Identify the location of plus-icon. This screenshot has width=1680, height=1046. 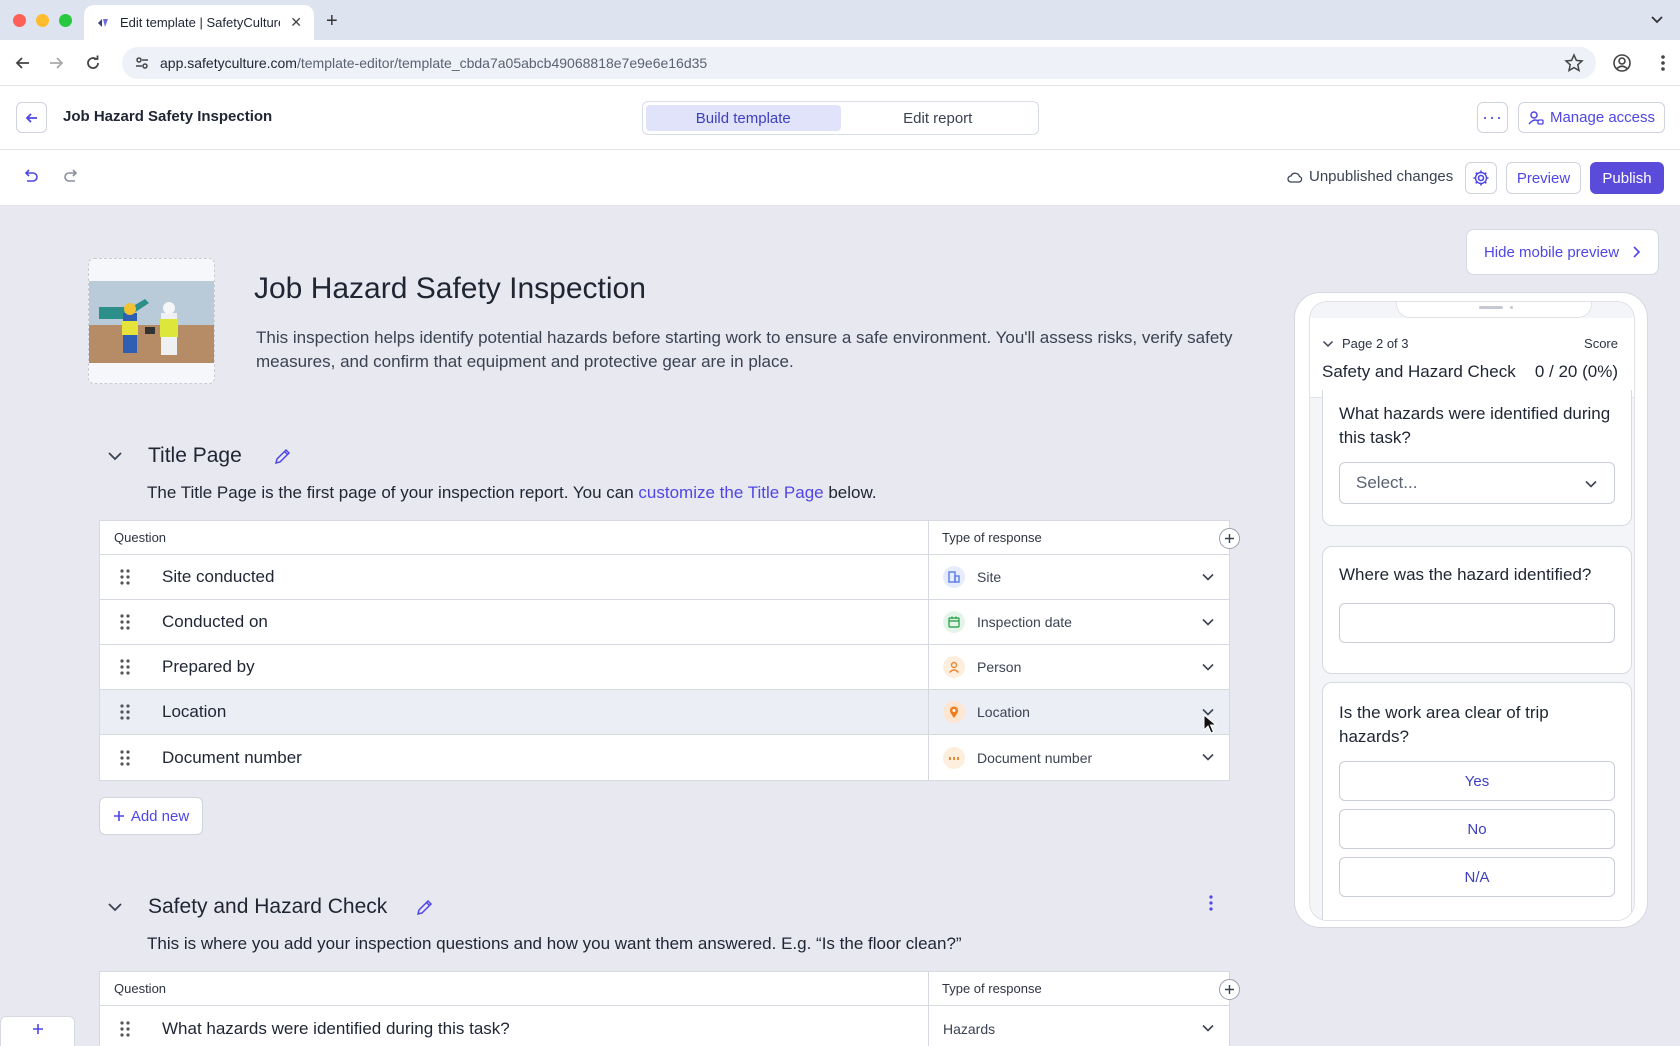
(118, 816).